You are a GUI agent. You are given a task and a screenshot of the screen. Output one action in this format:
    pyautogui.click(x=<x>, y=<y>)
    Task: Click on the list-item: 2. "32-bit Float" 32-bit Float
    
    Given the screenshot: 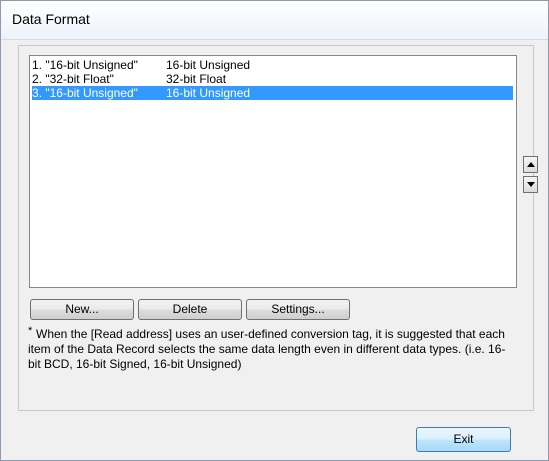 What is the action you would take?
    pyautogui.click(x=272, y=79)
    